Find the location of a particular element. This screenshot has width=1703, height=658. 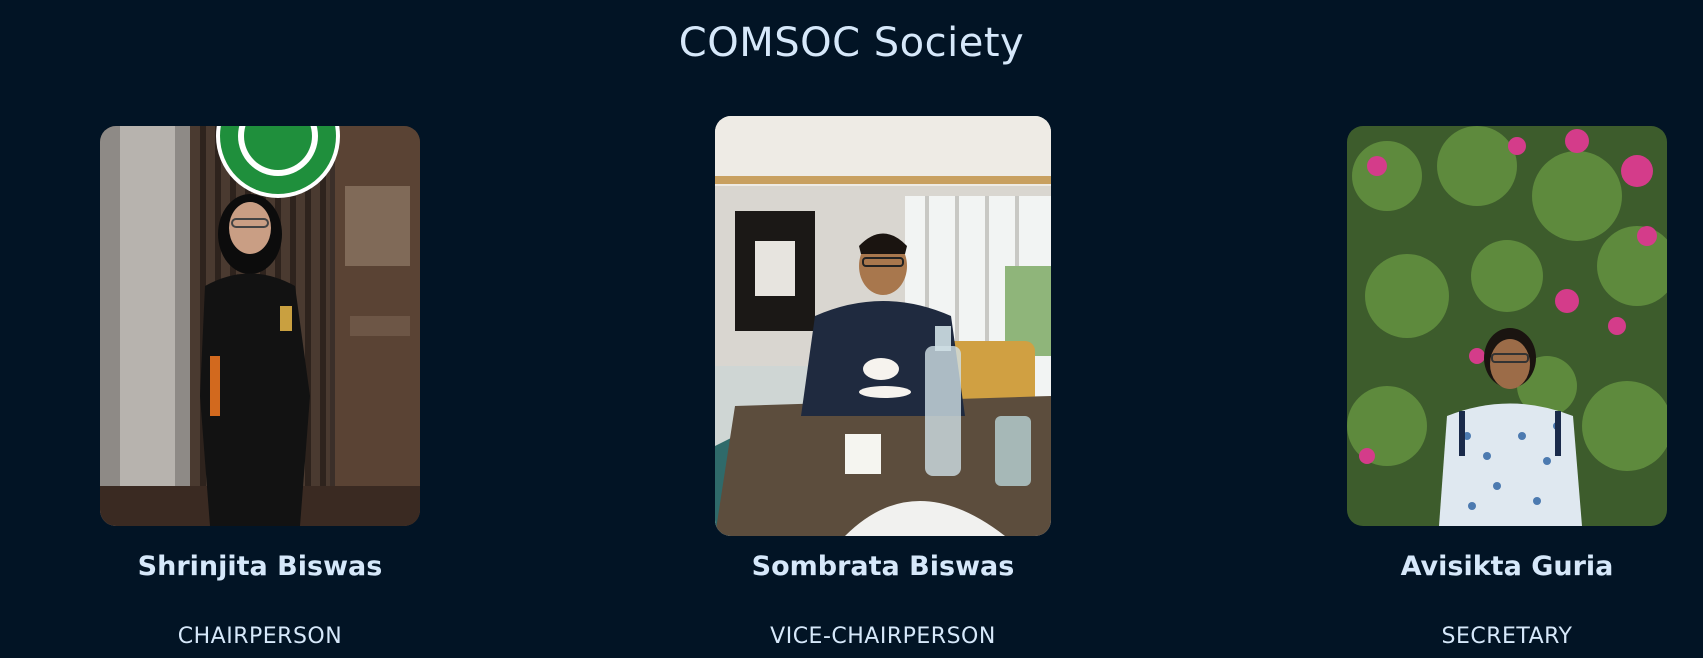

page-title: COMSOC Society is located at coordinates (851, 43).